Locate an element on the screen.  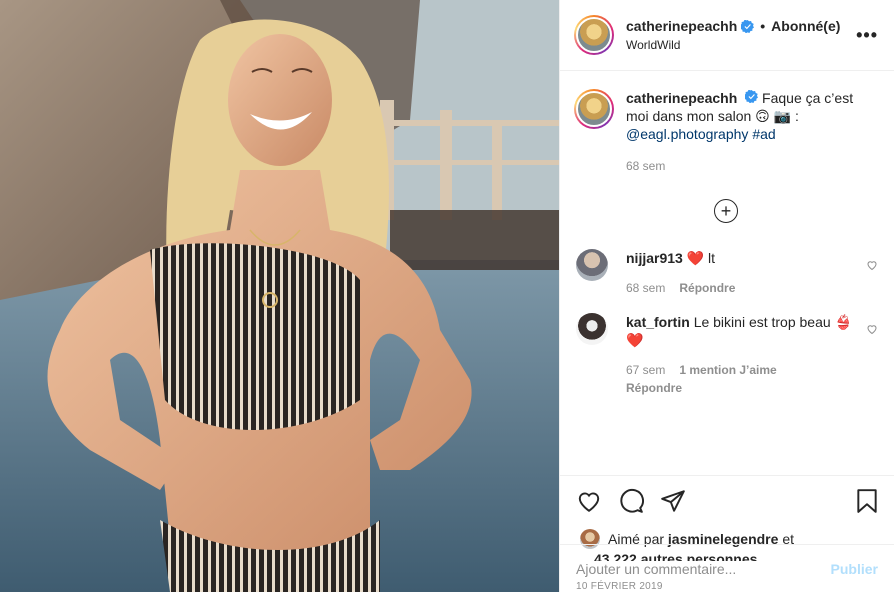
heart-icon is located at coordinates (589, 501).